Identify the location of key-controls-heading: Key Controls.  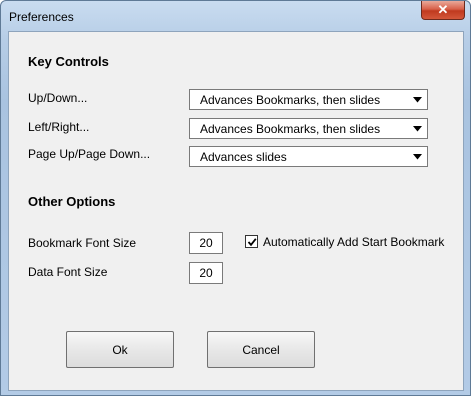
(68, 61).